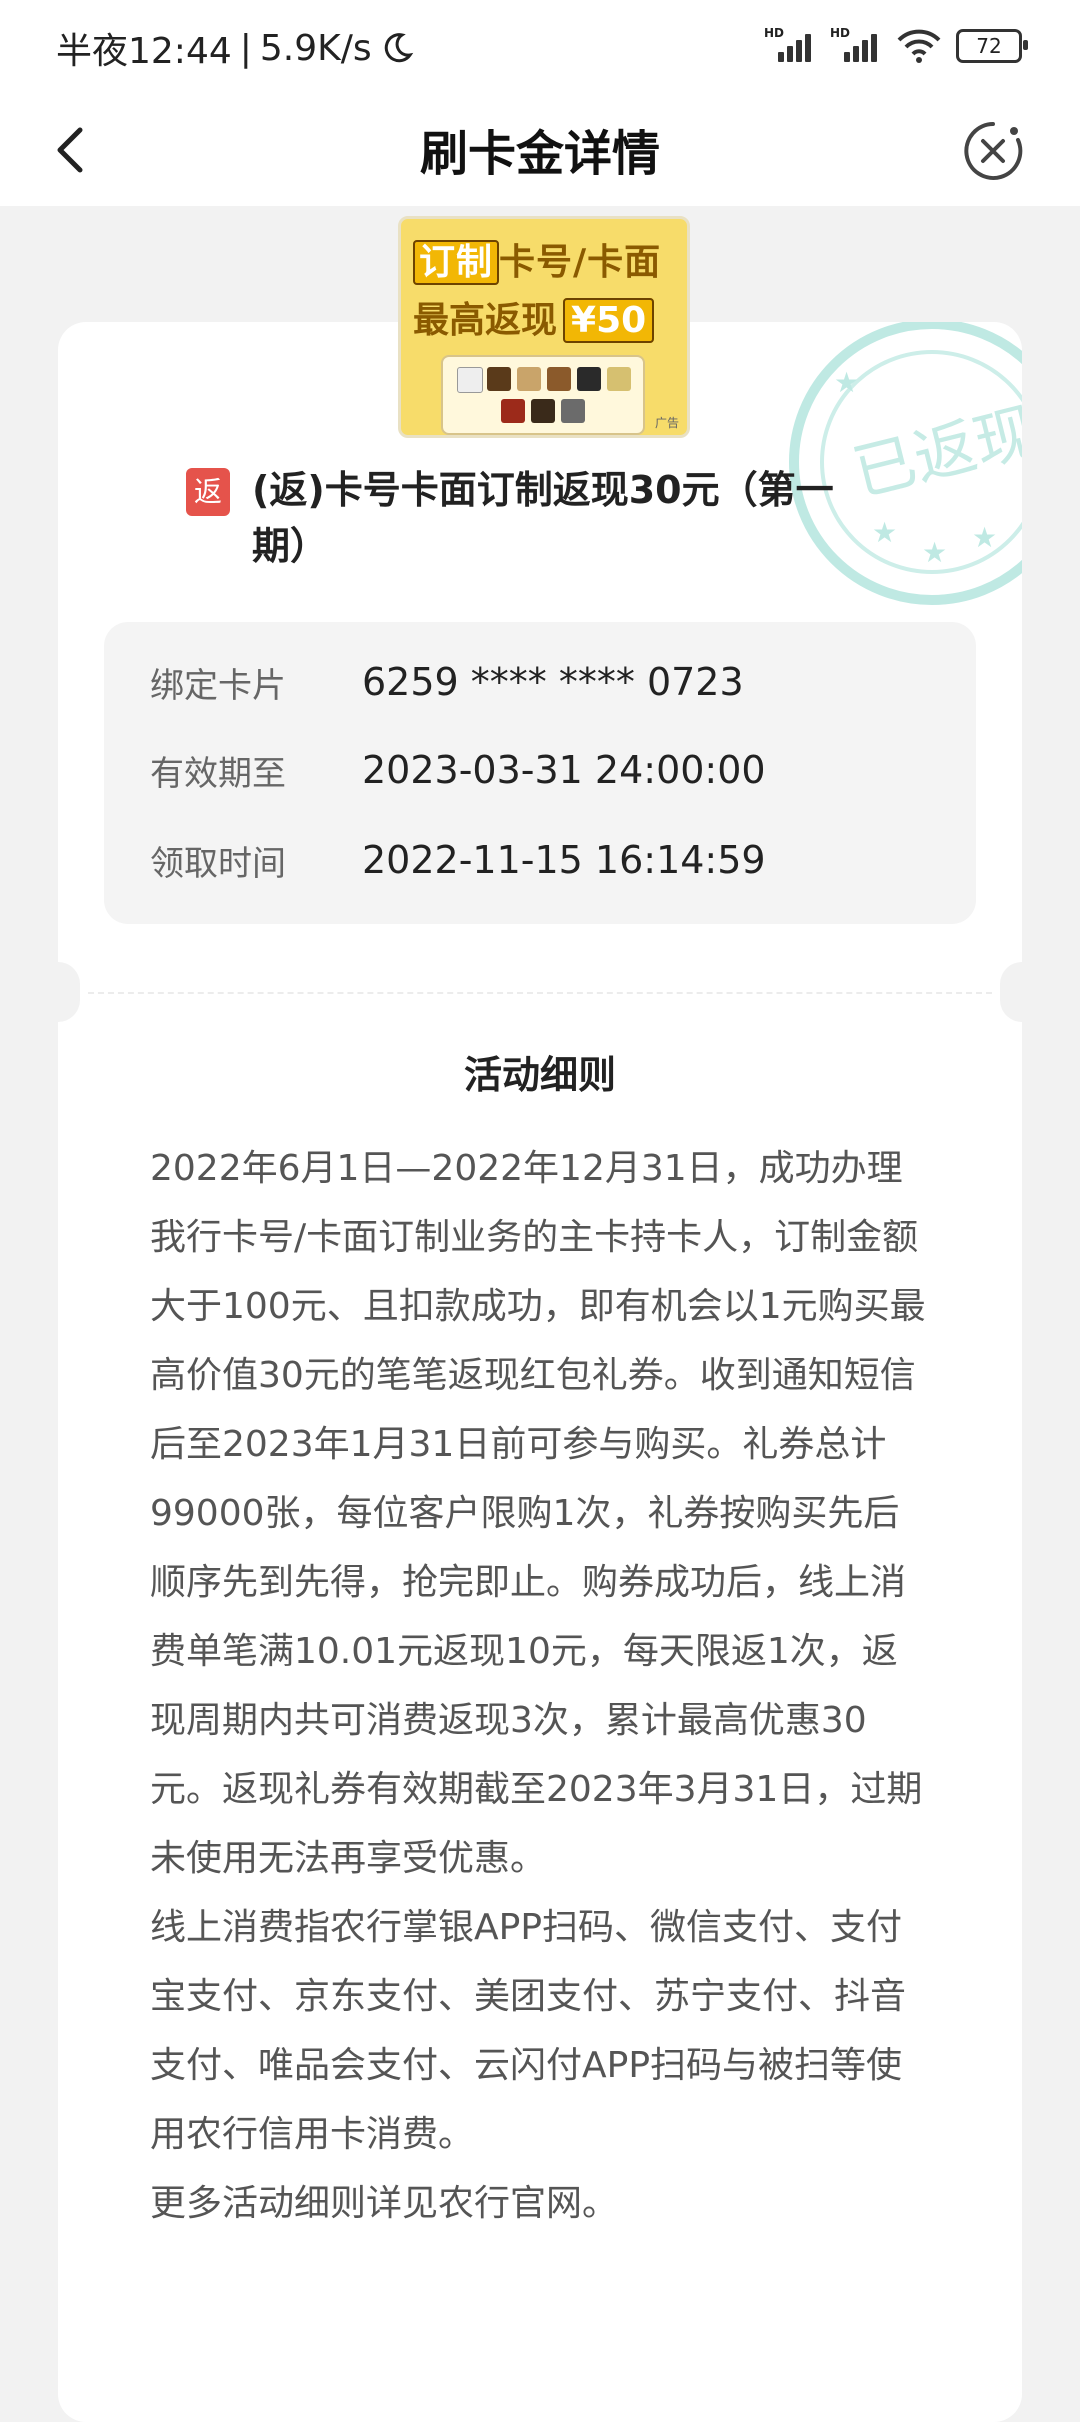 This screenshot has width=1080, height=2422. Describe the element at coordinates (384, 2203) in the screenshot. I see `rules-paragraph: 更多活动细则详见农行官网。` at that location.